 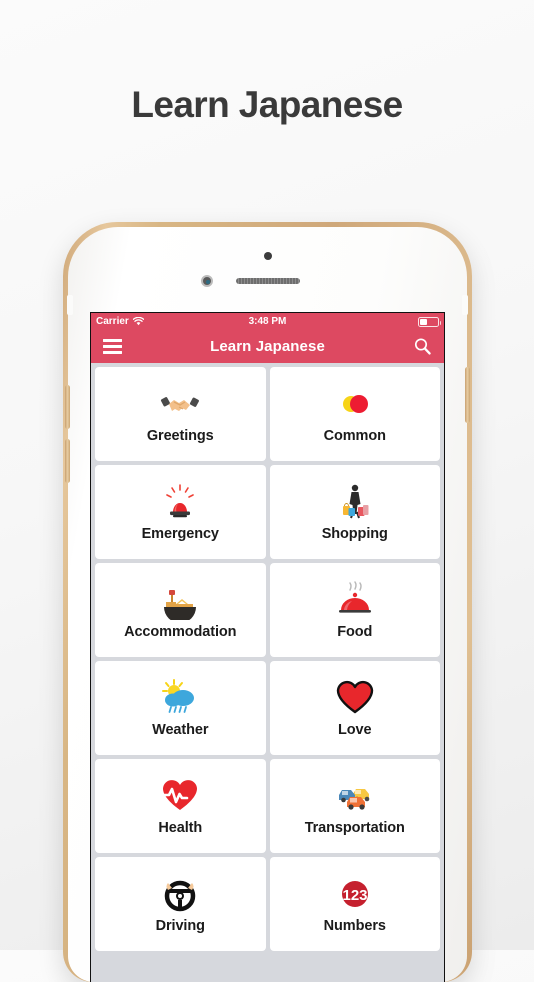 What do you see at coordinates (355, 404) in the screenshot?
I see `chat-bubbles-icon` at bounding box center [355, 404].